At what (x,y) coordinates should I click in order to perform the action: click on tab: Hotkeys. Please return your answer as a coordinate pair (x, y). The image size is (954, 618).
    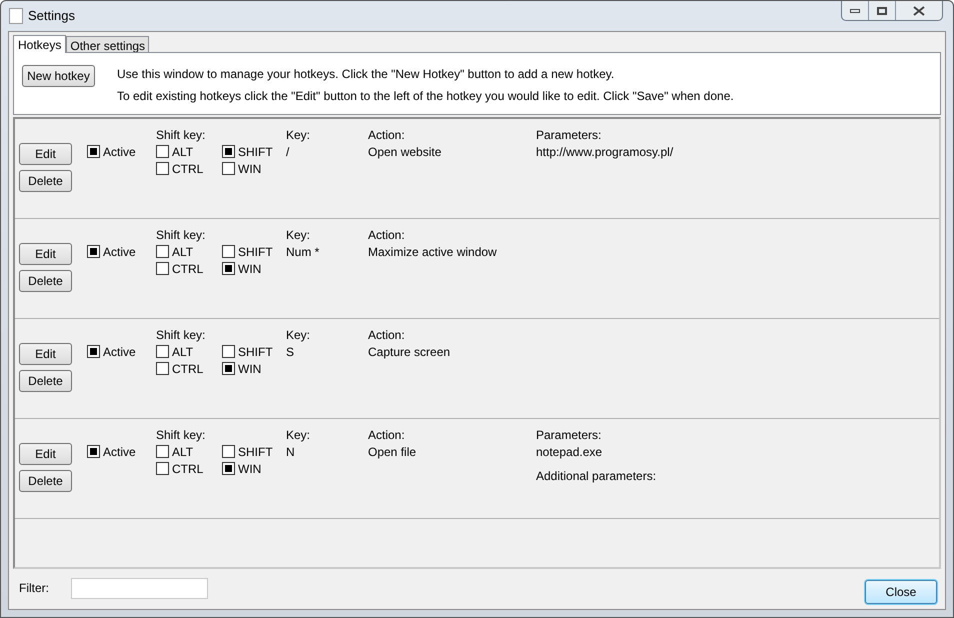
    Looking at the image, I should click on (39, 44).